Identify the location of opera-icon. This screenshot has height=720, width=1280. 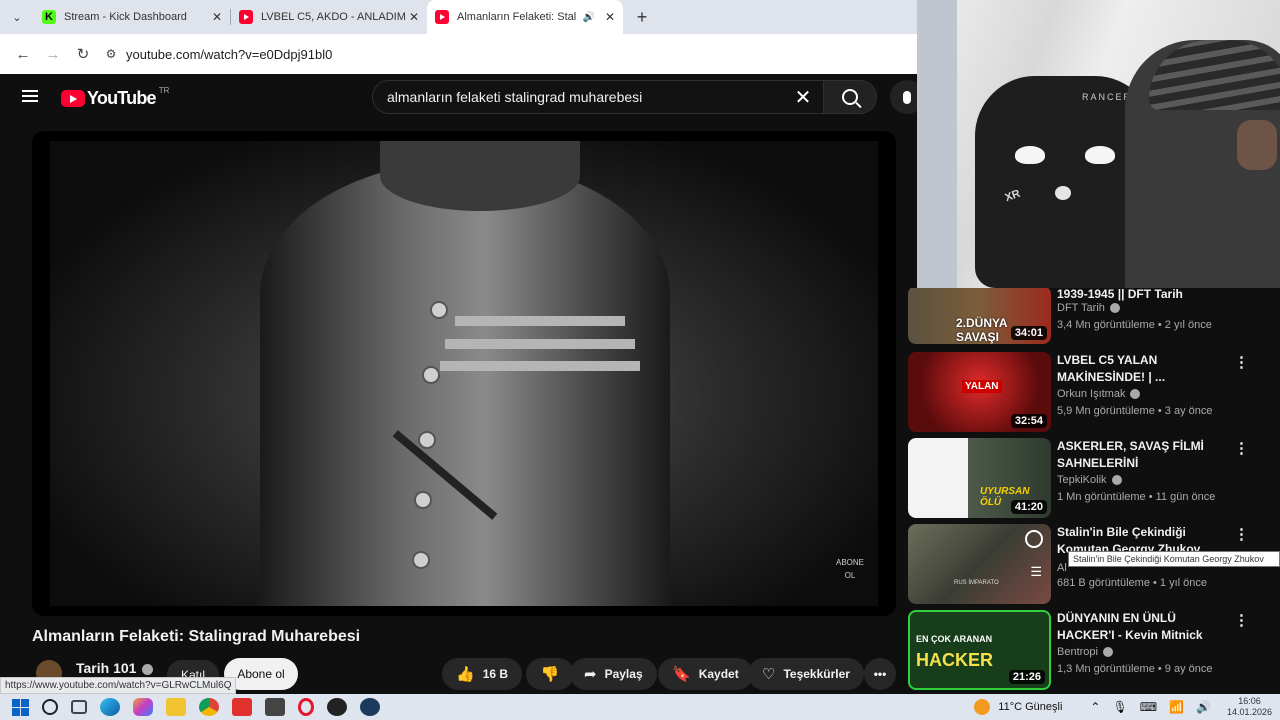
(305, 707).